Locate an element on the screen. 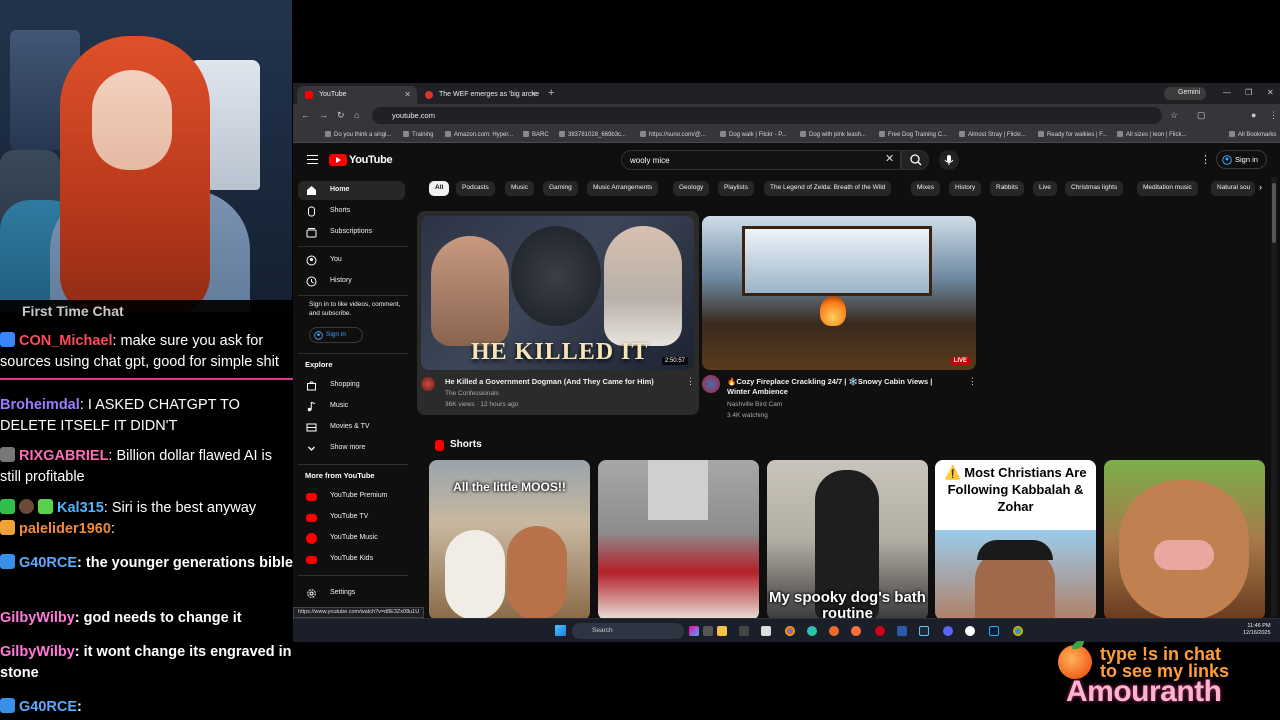 The image size is (1280, 720). sidebar-item-you: You is located at coordinates (351, 260).